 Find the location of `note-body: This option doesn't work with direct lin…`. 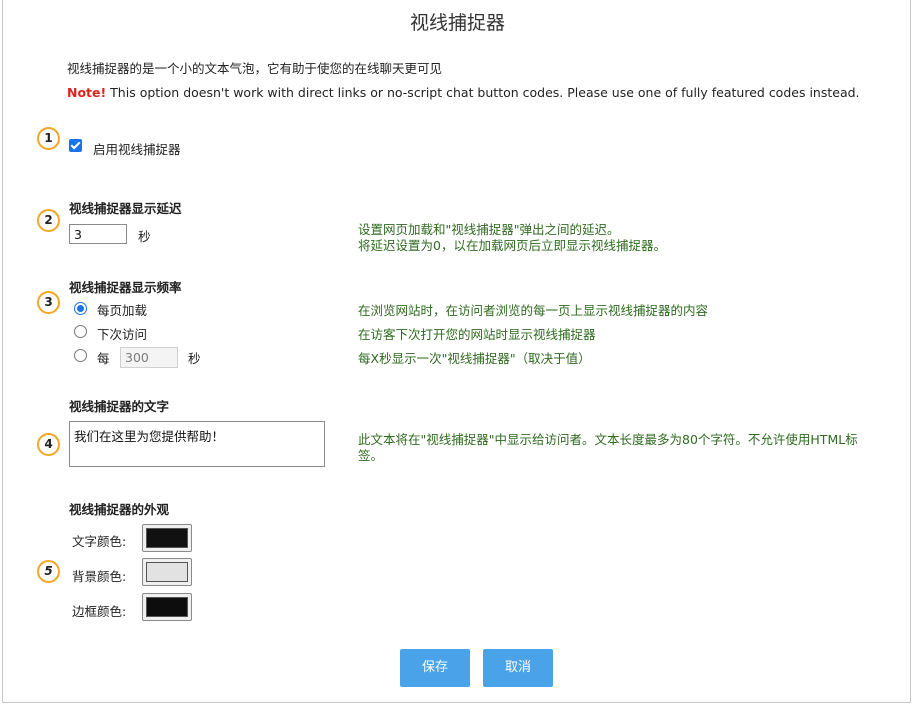

note-body: This option doesn't work with direct lin… is located at coordinates (483, 92).